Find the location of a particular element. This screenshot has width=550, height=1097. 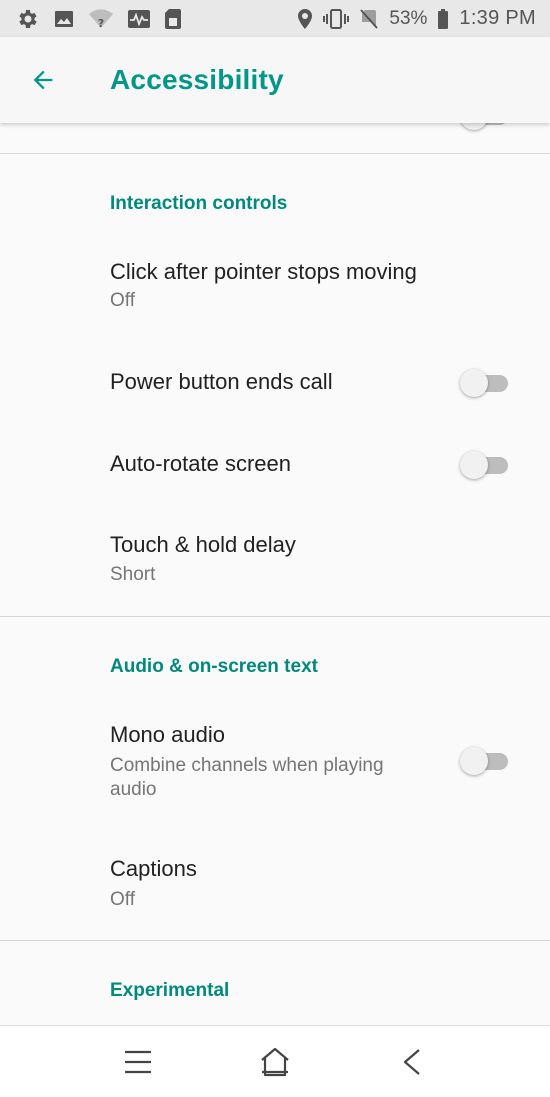

home-button is located at coordinates (275, 1062).